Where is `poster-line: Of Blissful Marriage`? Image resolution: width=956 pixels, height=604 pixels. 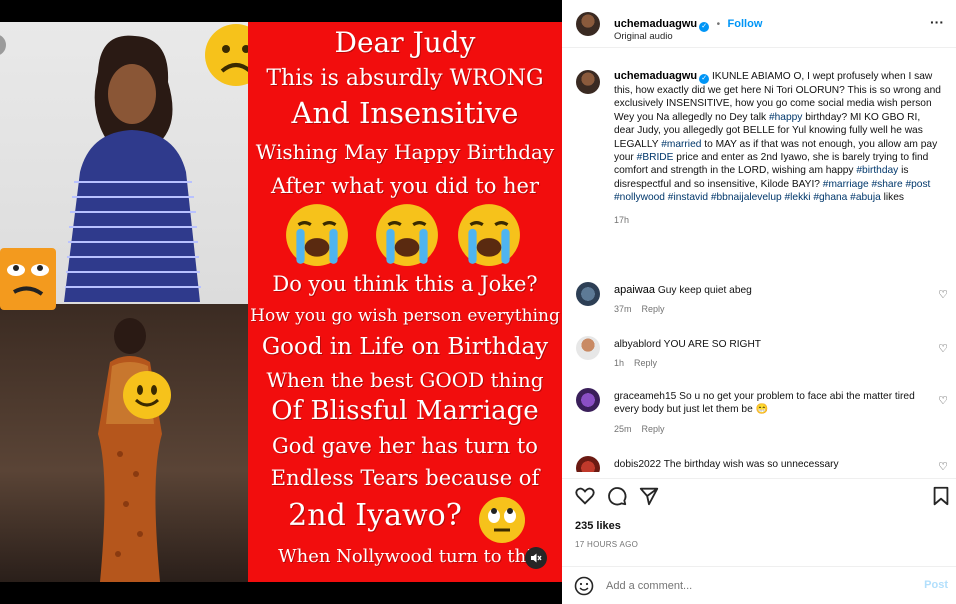 poster-line: Of Blissful Marriage is located at coordinates (405, 411).